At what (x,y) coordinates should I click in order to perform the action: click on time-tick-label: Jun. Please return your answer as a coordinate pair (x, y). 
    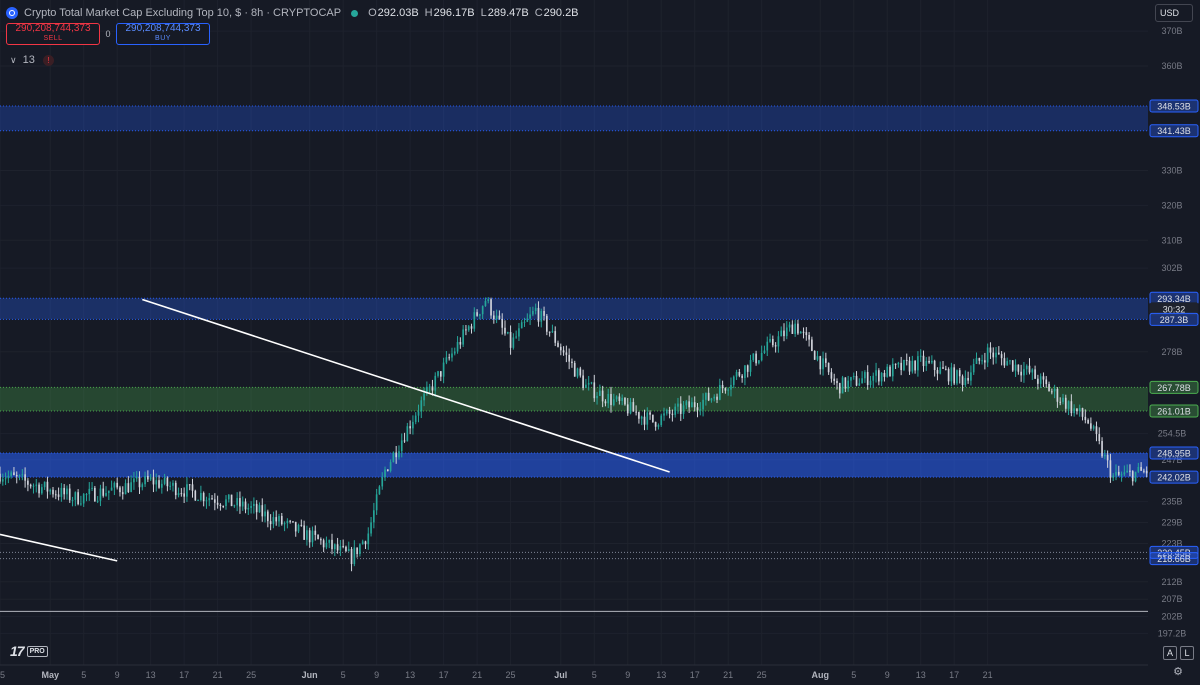
    Looking at the image, I should click on (310, 675).